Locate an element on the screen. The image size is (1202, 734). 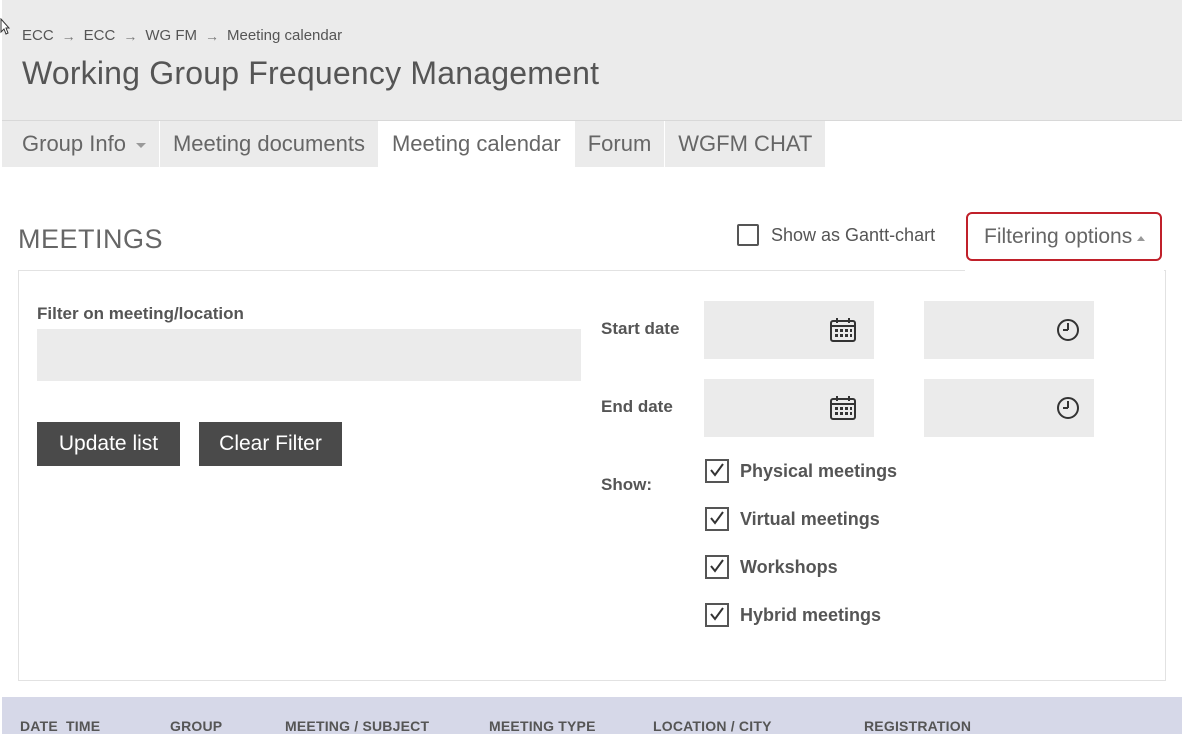
start-date-input is located at coordinates (789, 330).